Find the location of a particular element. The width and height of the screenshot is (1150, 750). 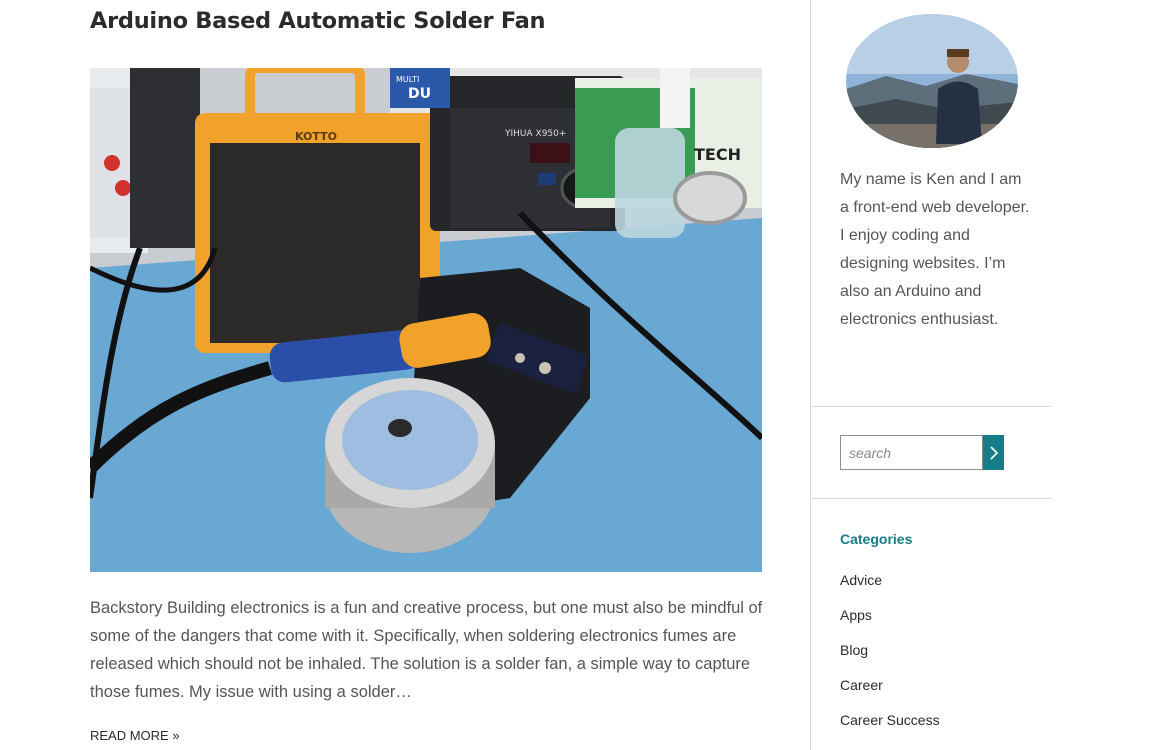

search-form is located at coordinates (922, 452).